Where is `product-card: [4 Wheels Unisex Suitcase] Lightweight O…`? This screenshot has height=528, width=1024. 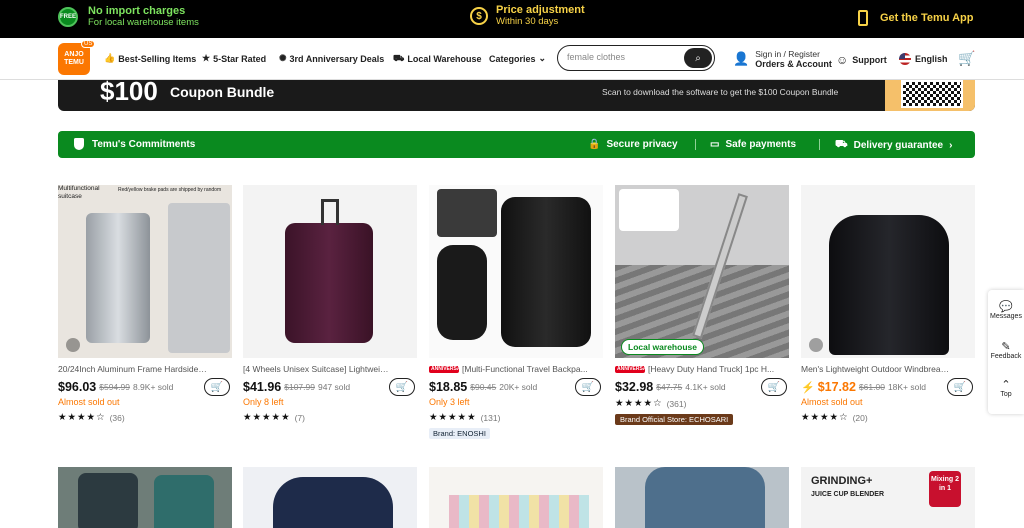 product-card: [4 Wheels Unisex Suitcase] Lightweight O… is located at coordinates (330, 304).